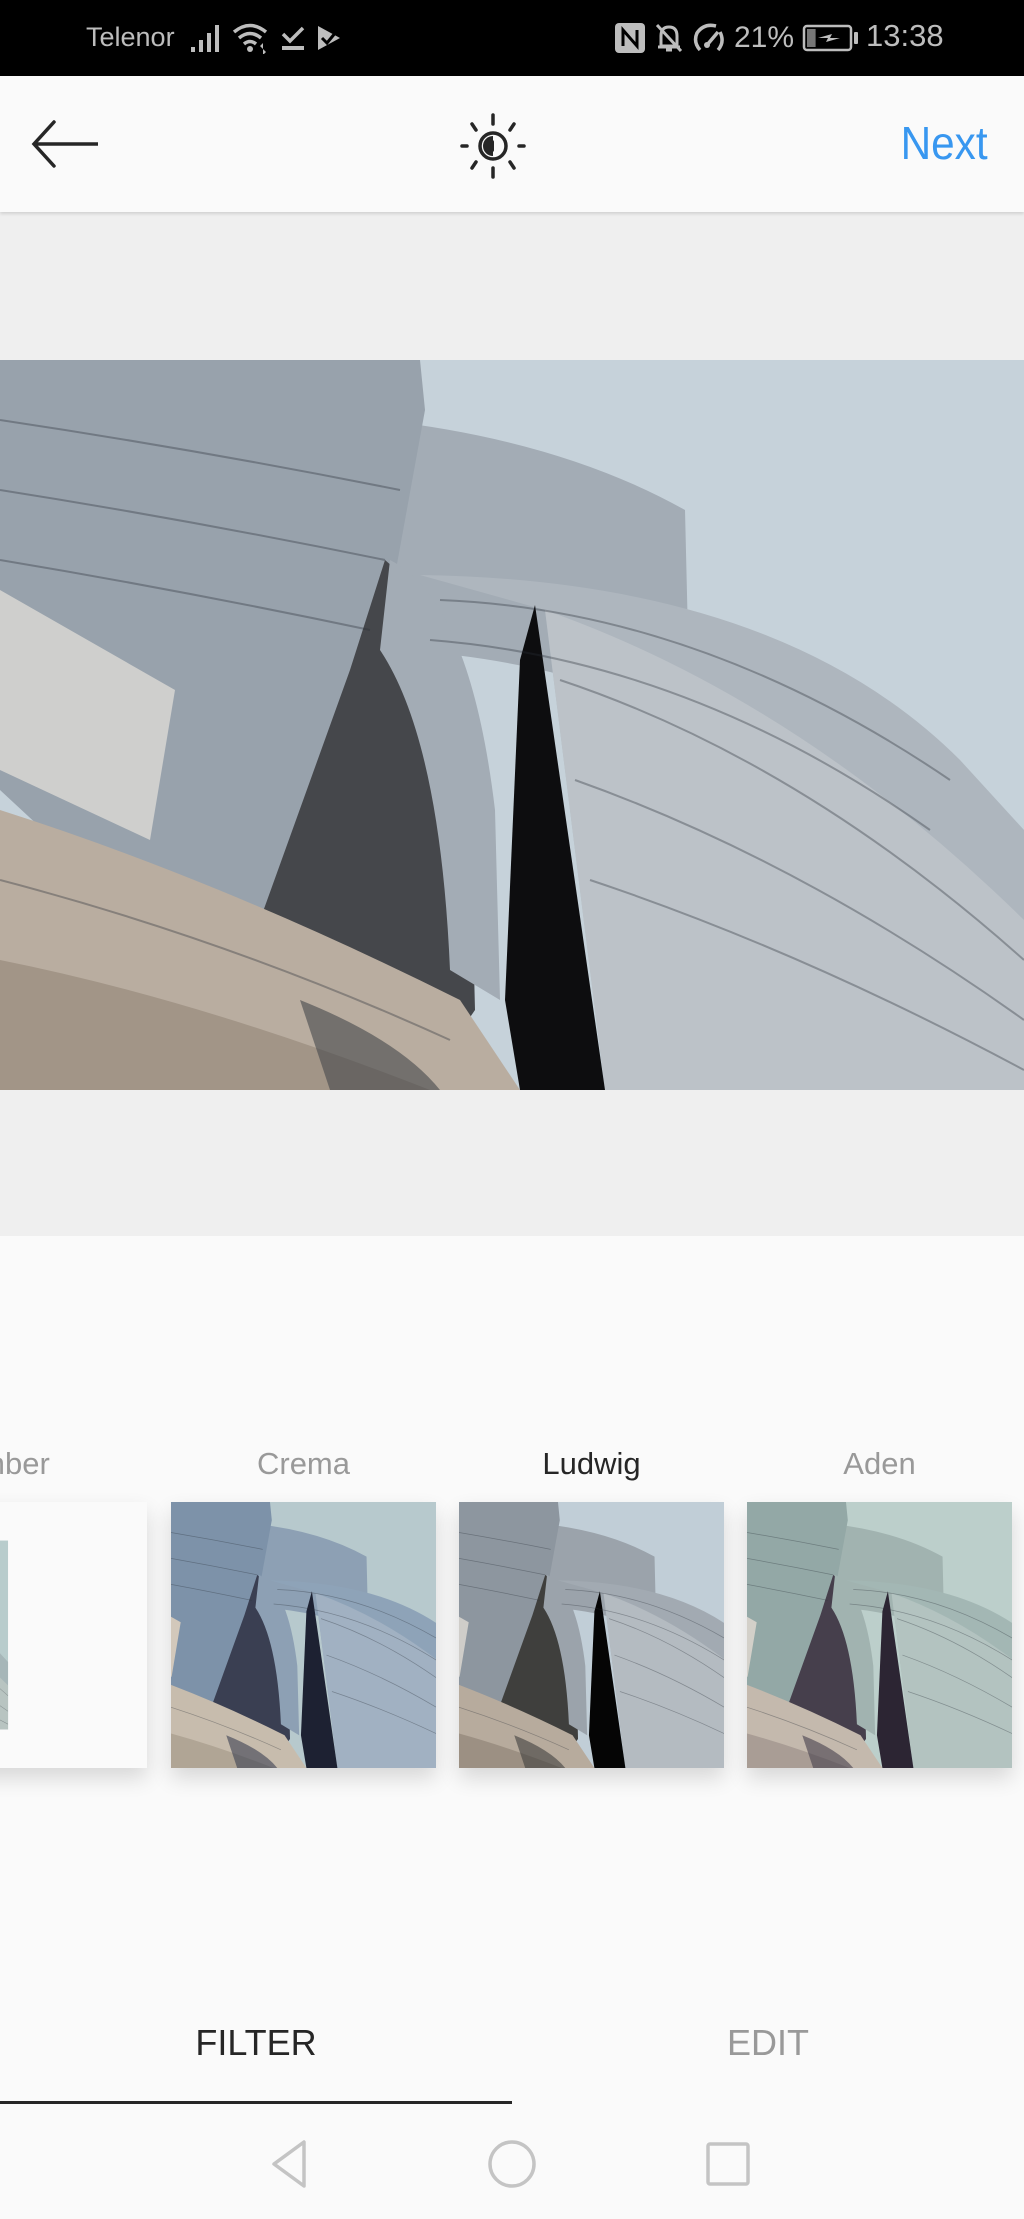 The height and width of the screenshot is (2219, 1024). What do you see at coordinates (905, 35) in the screenshot?
I see `clock: 13:38` at bounding box center [905, 35].